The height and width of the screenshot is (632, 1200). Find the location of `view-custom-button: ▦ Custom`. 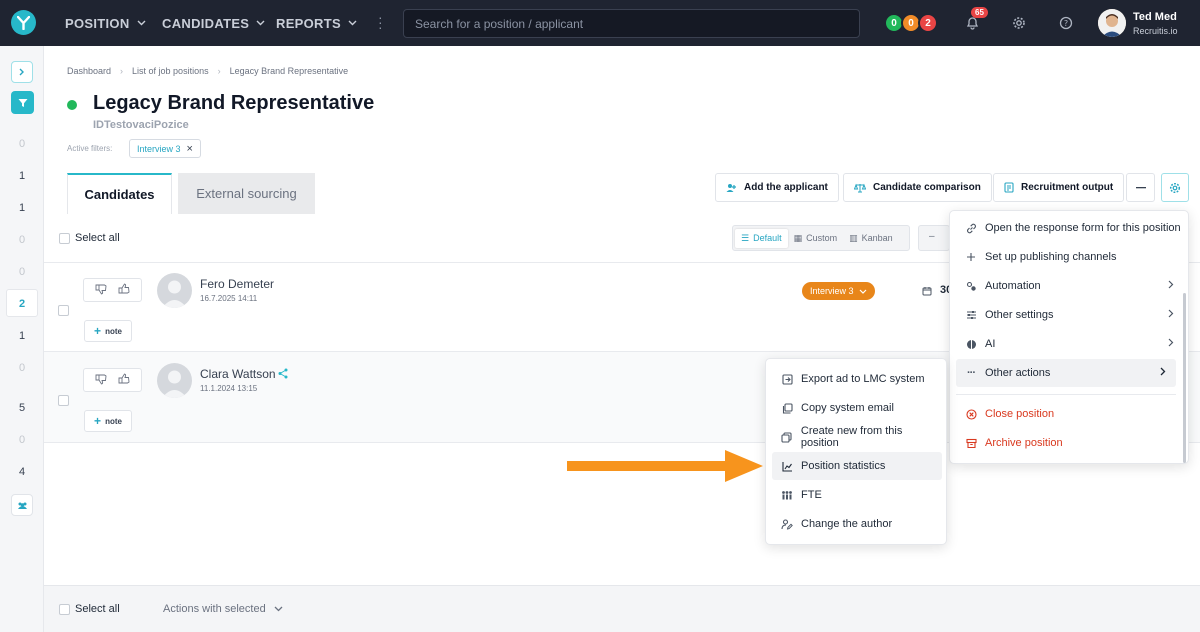

view-custom-button: ▦ Custom is located at coordinates (816, 238).